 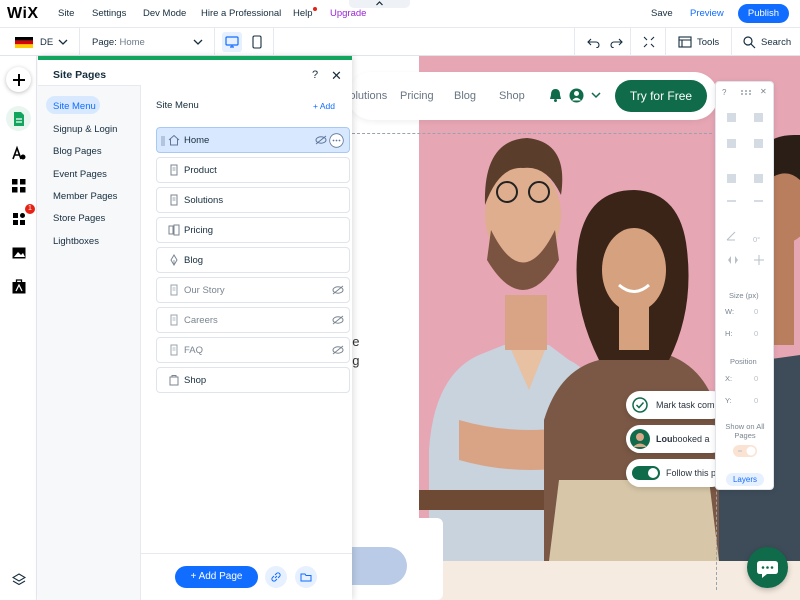 What do you see at coordinates (512, 96) in the screenshot?
I see `nav-shop: Shop` at bounding box center [512, 96].